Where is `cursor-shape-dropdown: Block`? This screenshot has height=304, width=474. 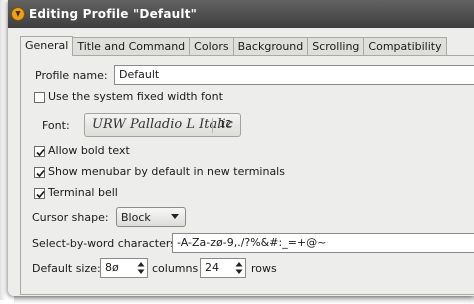 cursor-shape-dropdown: Block is located at coordinates (151, 217).